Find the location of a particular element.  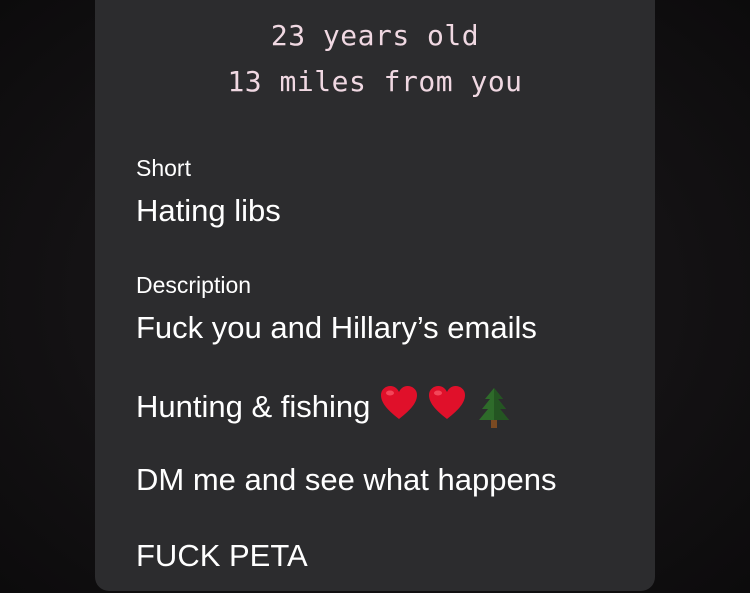

description-label: Description is located at coordinates (194, 285).